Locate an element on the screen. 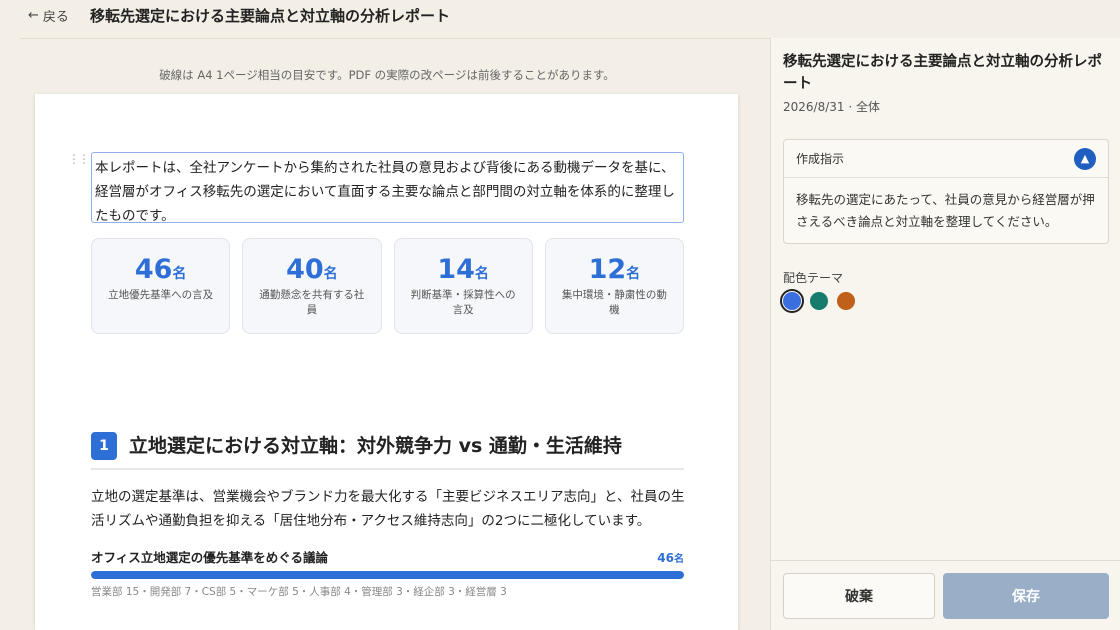  section-number-badge: 1 is located at coordinates (104, 446).